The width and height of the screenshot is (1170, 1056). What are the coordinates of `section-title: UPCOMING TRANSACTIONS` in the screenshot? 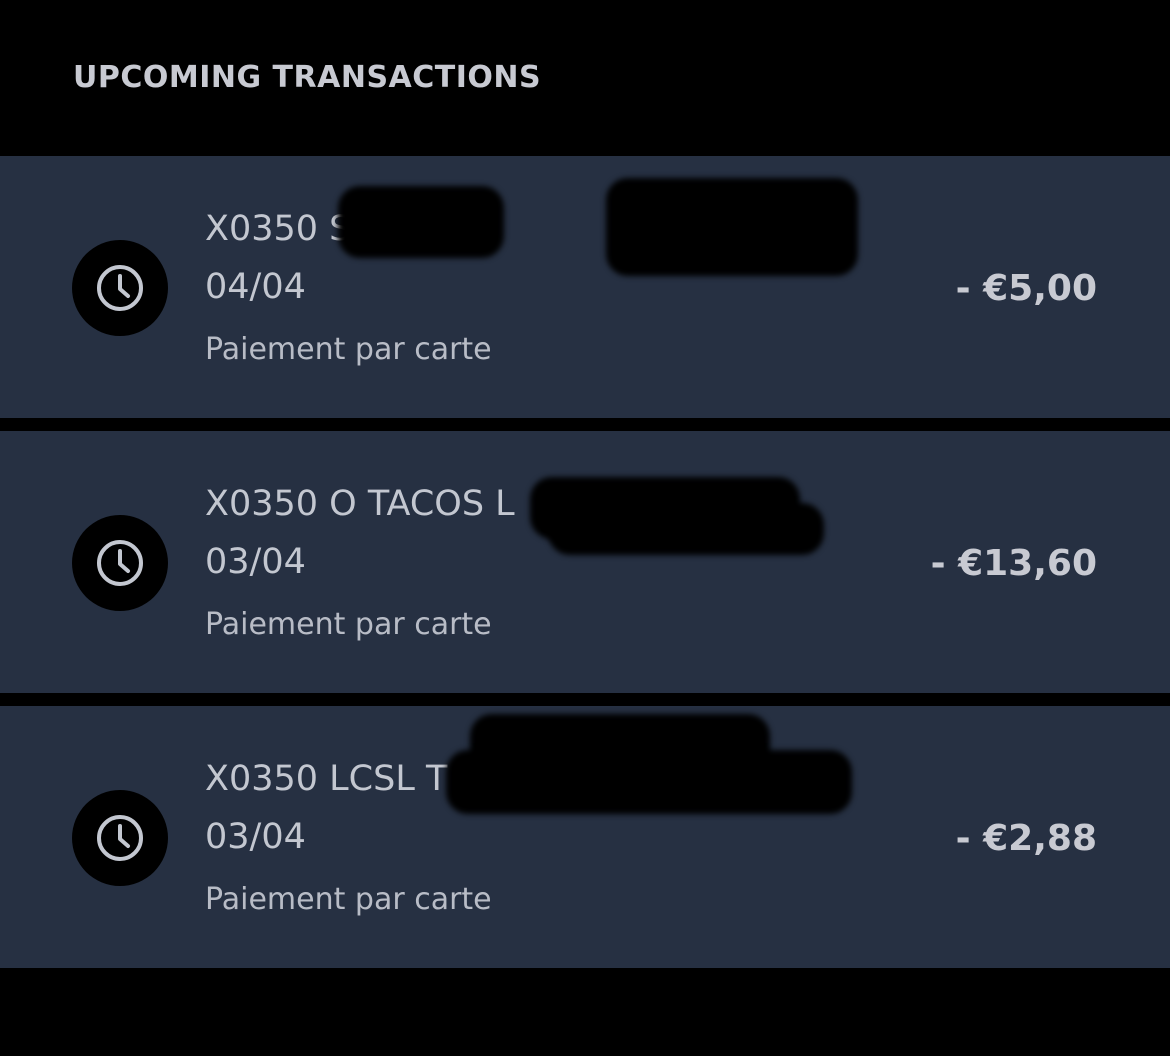 It's located at (307, 77).